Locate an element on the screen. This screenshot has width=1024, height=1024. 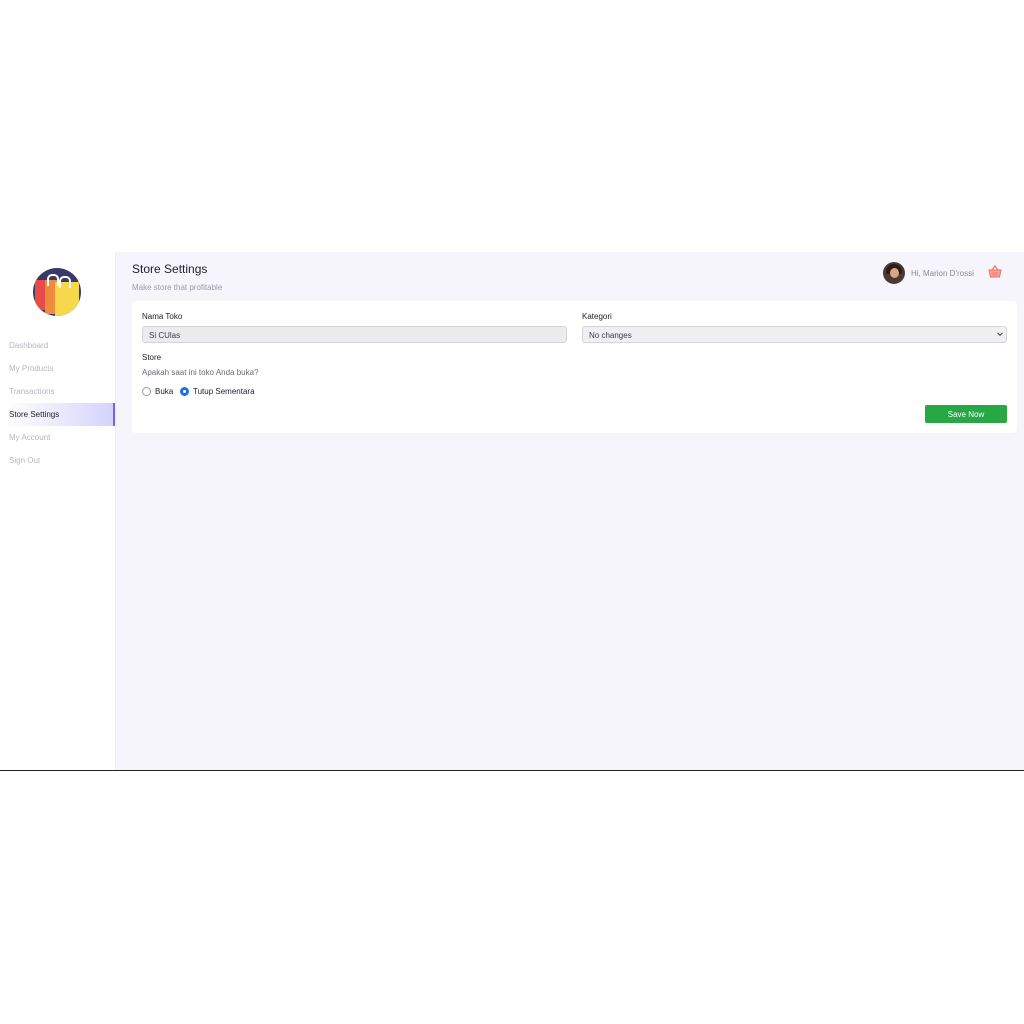
avatar is located at coordinates (894, 273).